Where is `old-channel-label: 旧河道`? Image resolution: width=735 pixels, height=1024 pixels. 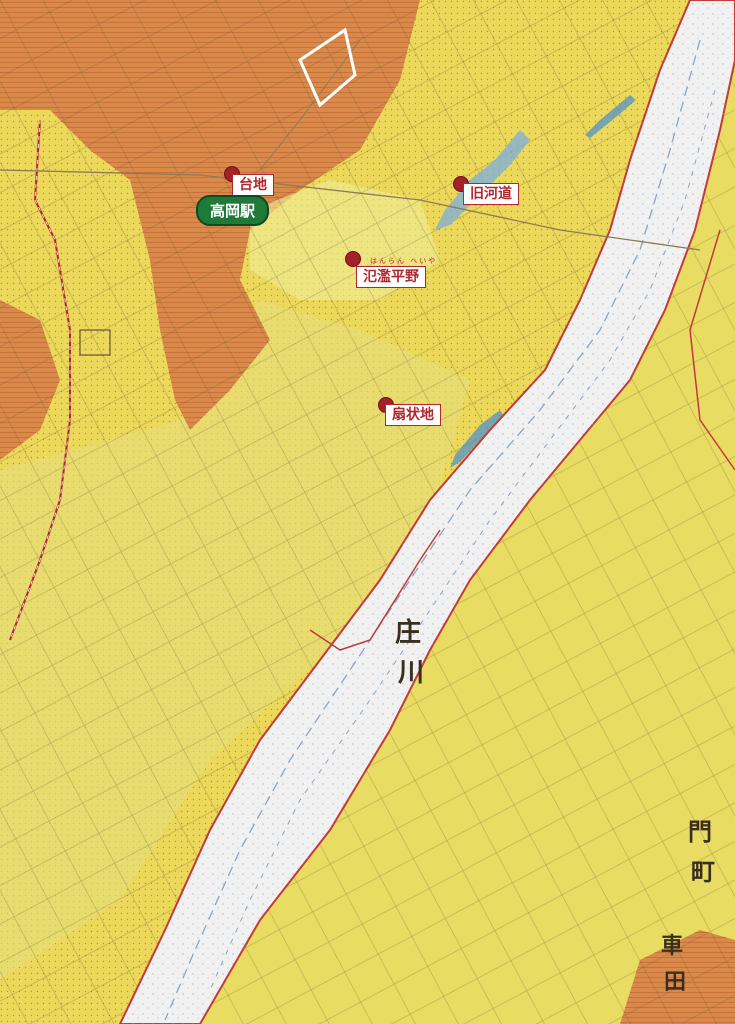 old-channel-label: 旧河道 is located at coordinates (491, 194).